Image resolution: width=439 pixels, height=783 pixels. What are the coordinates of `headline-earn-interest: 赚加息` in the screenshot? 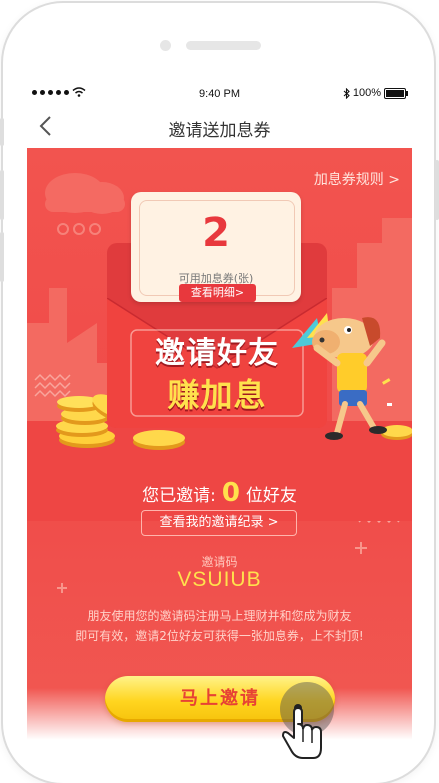 It's located at (217, 395).